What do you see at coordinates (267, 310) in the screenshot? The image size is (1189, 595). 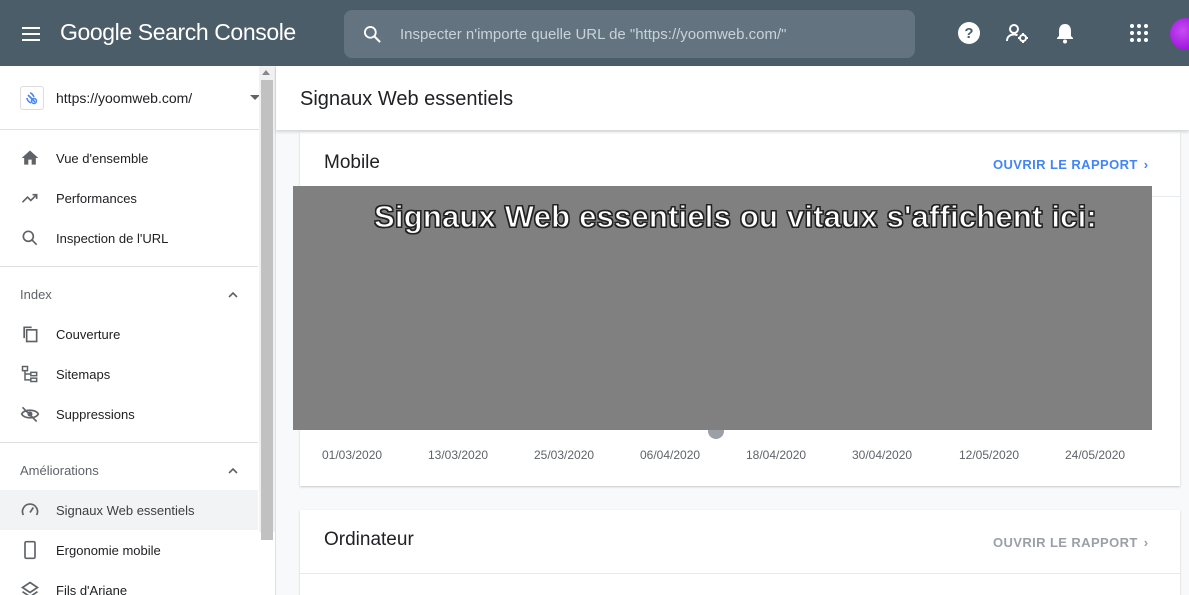 I see `sidebar-scrollbar-thumb` at bounding box center [267, 310].